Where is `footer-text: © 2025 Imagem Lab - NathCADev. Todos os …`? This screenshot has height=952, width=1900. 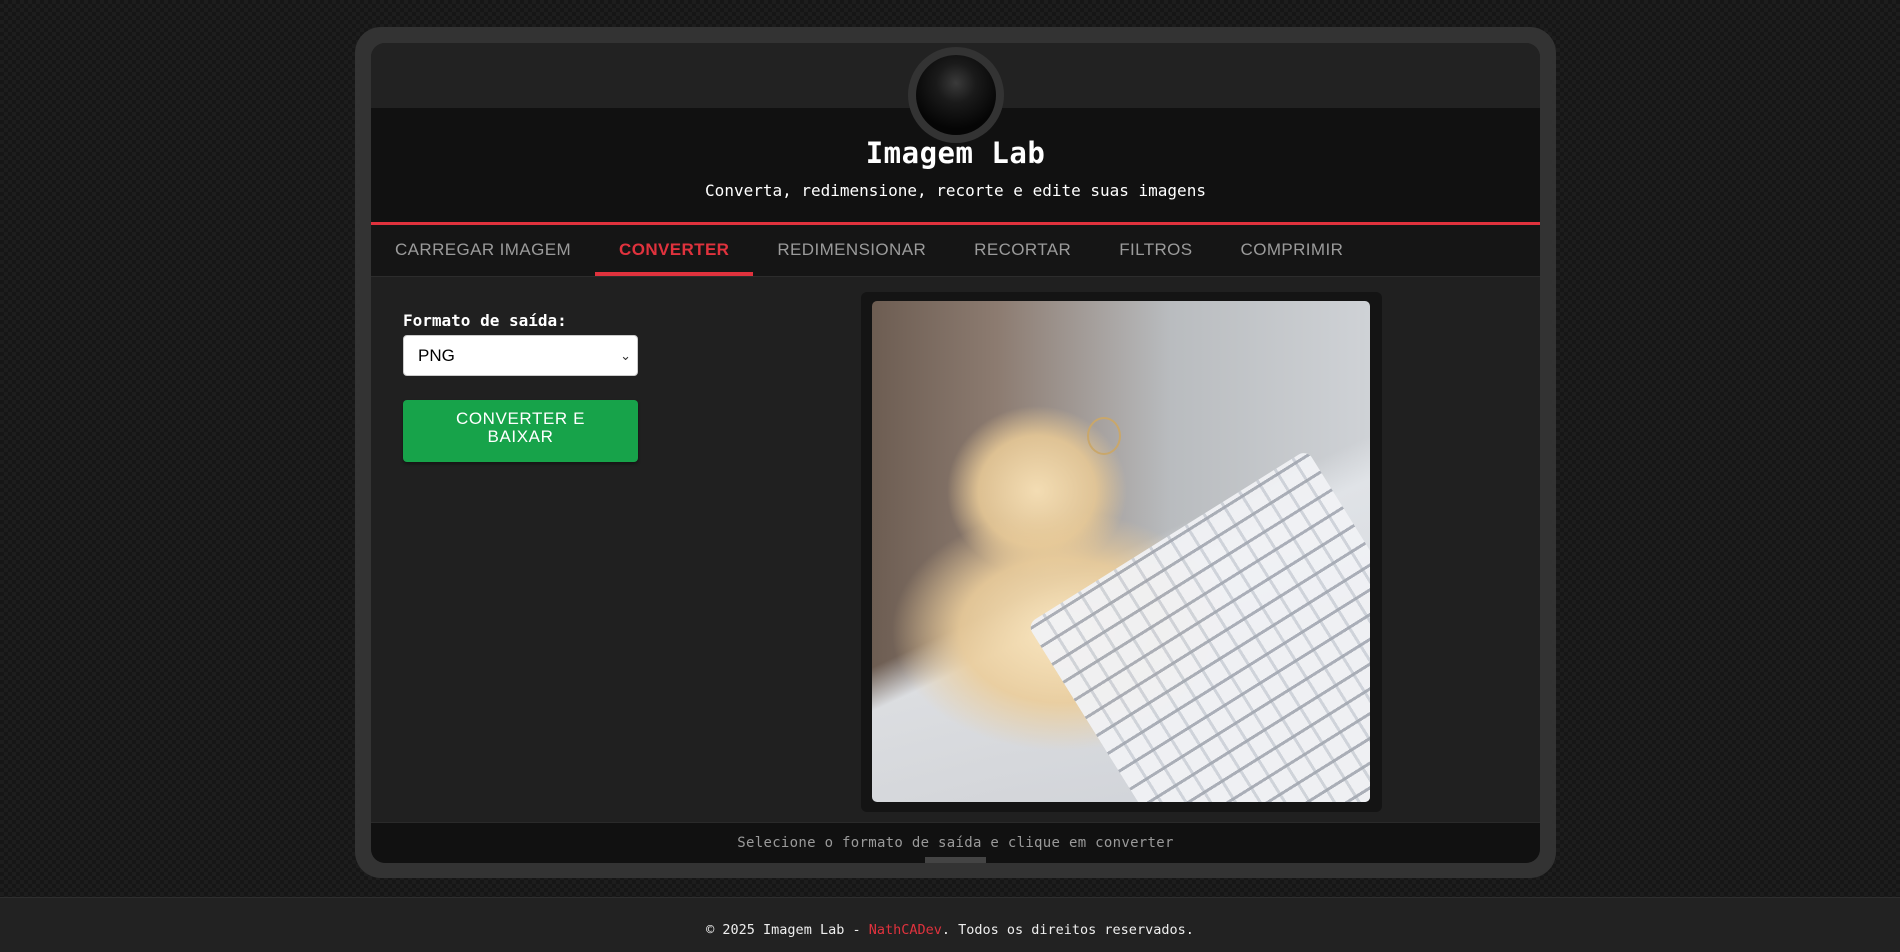
footer-text: © 2025 Imagem Lab - NathCADev. Todos os … is located at coordinates (950, 930).